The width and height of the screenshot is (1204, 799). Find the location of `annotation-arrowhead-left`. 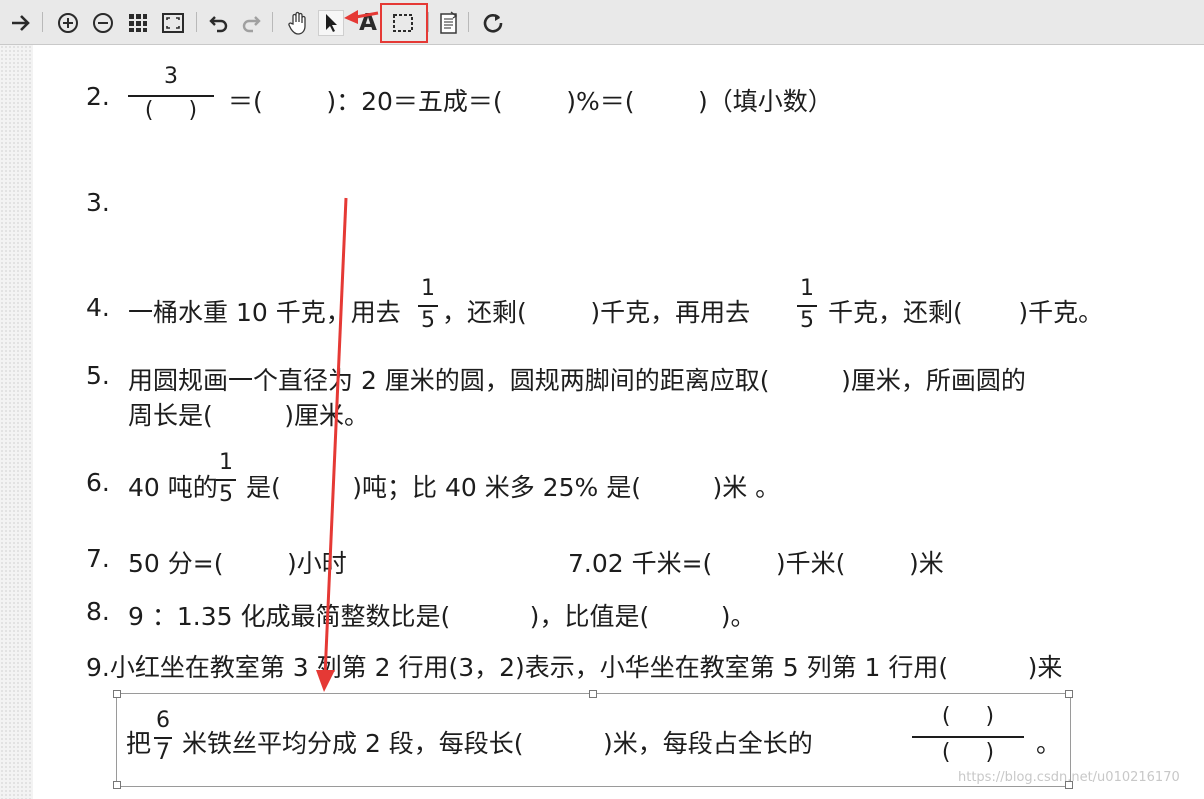

annotation-arrowhead-left is located at coordinates (351, 17).